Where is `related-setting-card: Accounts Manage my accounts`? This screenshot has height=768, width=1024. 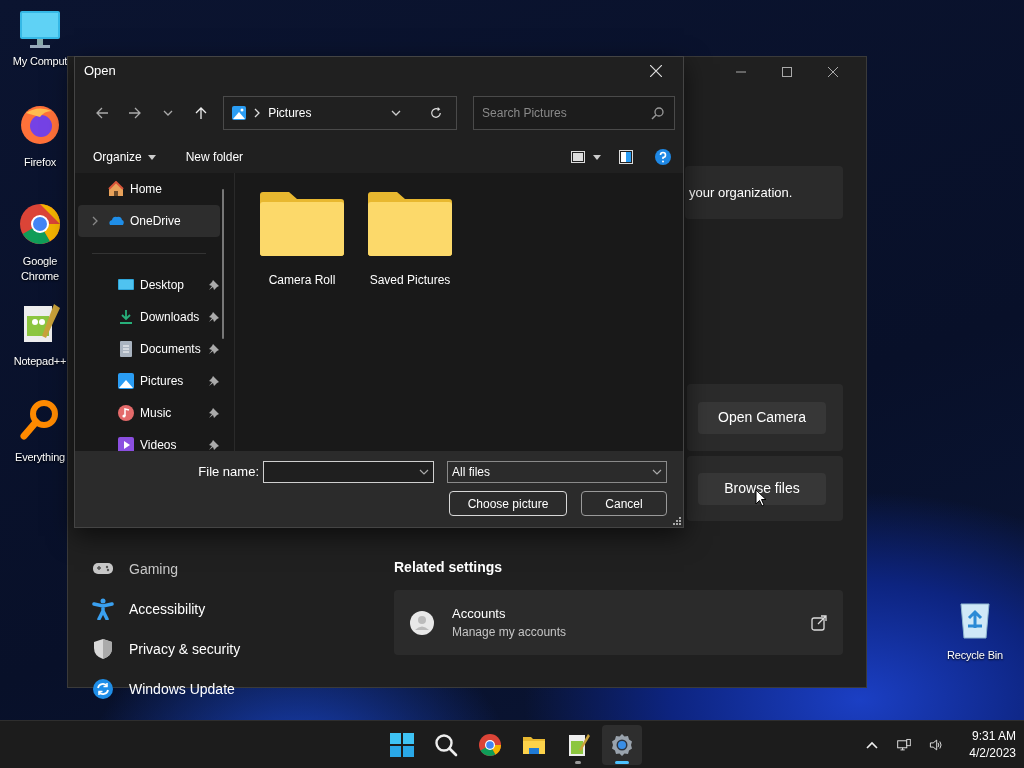 related-setting-card: Accounts Manage my accounts is located at coordinates (618, 622).